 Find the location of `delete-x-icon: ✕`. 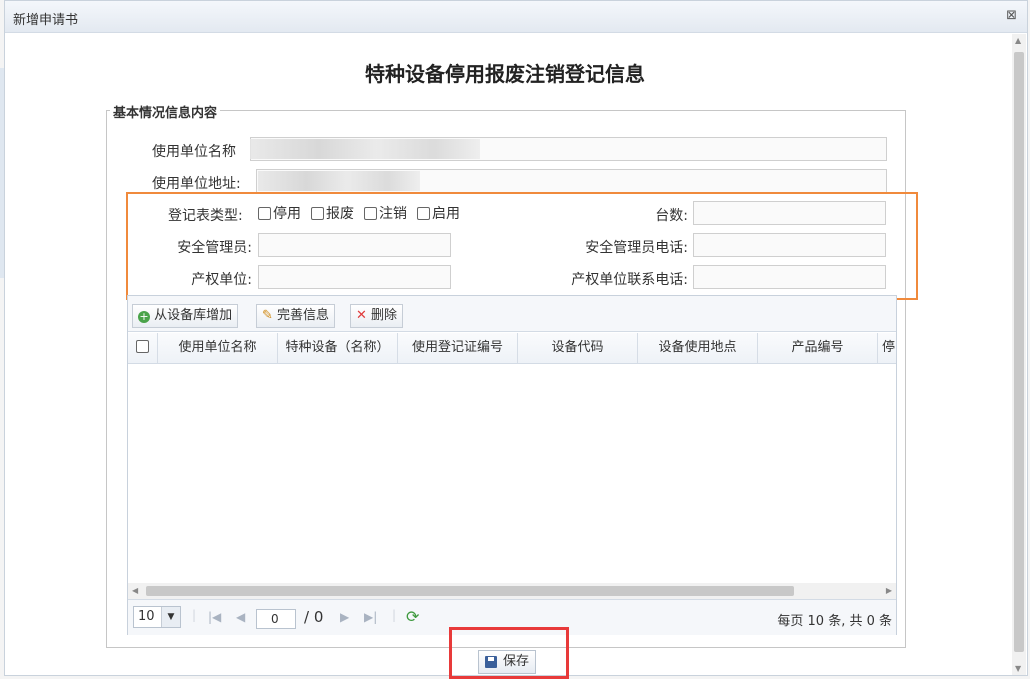

delete-x-icon: ✕ is located at coordinates (361, 315).